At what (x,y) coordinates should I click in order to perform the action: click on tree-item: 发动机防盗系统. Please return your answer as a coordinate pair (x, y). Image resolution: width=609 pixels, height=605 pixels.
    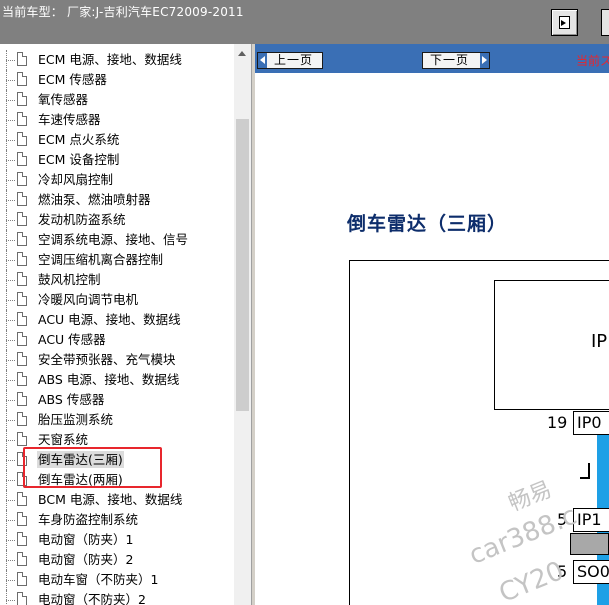
    Looking at the image, I should click on (120, 220).